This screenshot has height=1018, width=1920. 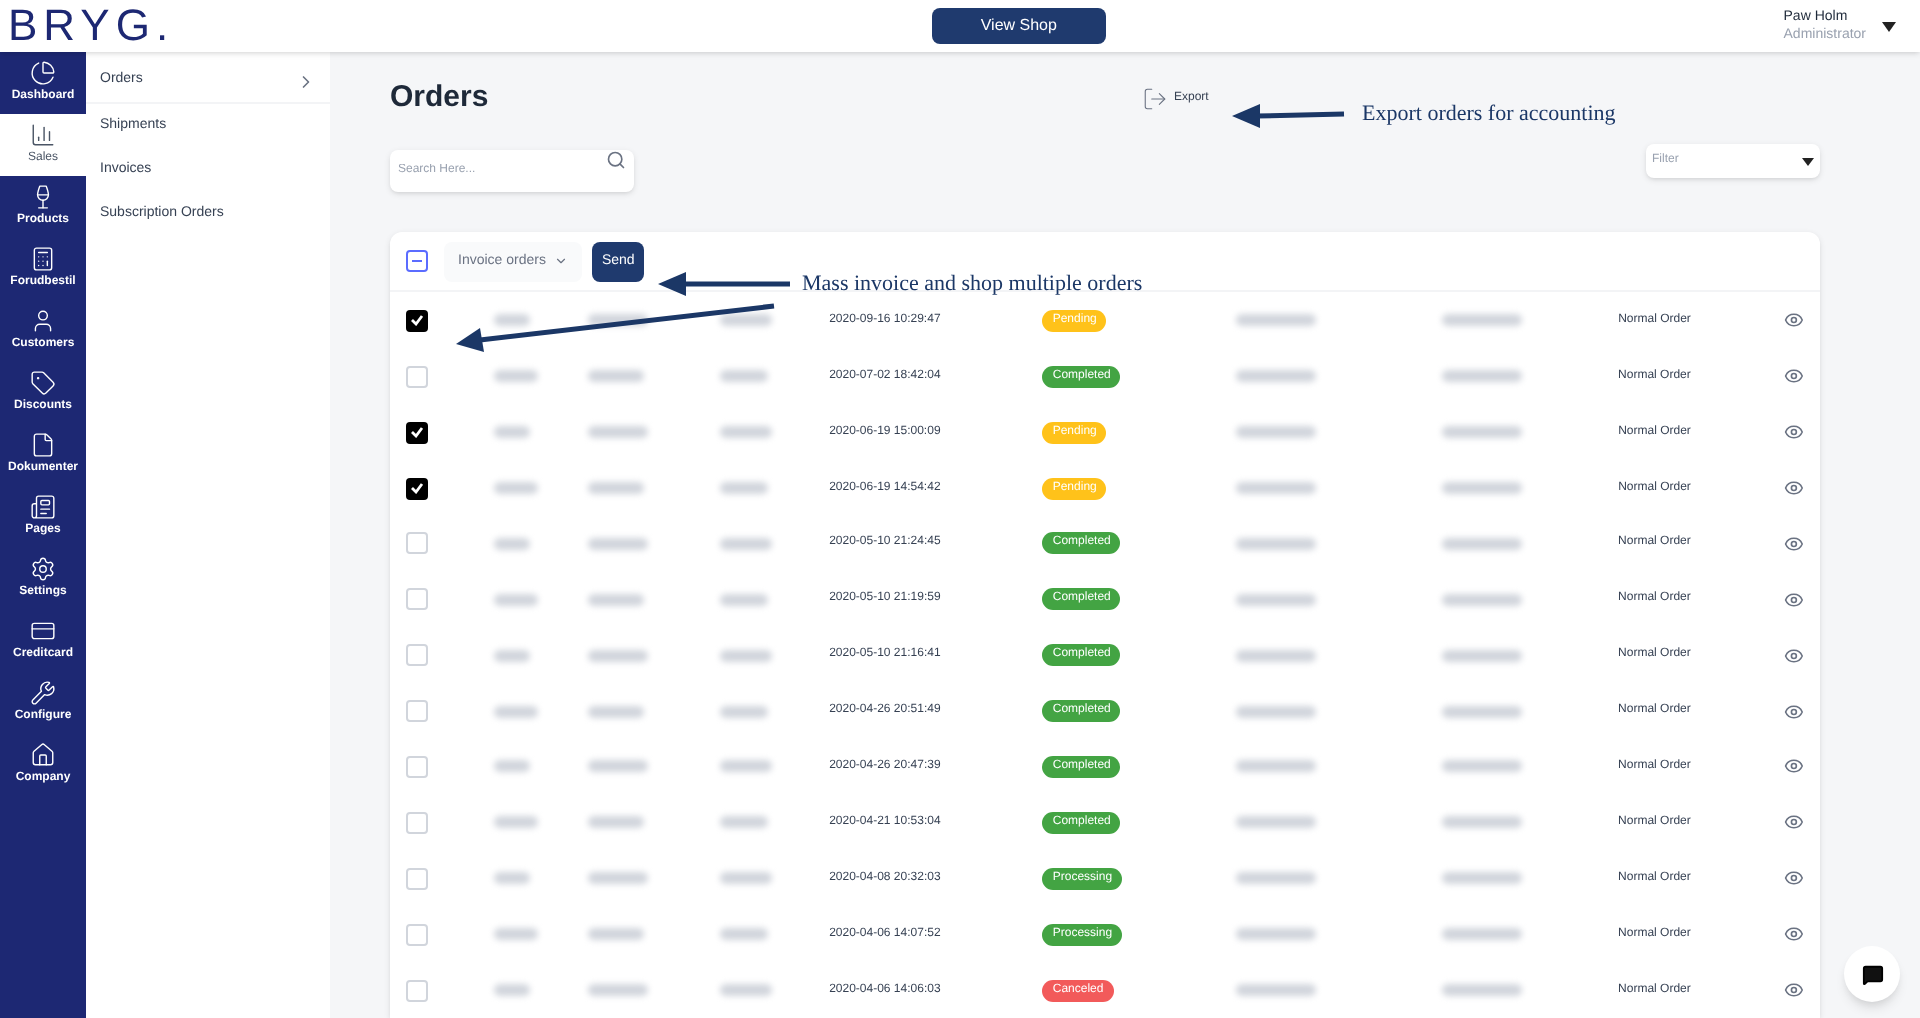 I want to click on search-icon, so click(x=616, y=160).